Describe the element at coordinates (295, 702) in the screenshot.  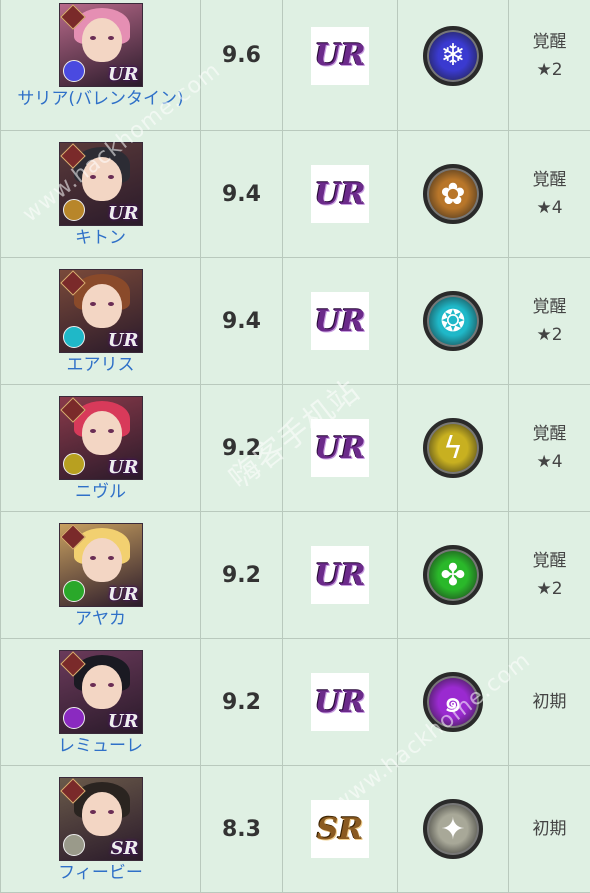
I see `table-row: UR レミューレ 9.2 UR ๑ 初期` at that location.